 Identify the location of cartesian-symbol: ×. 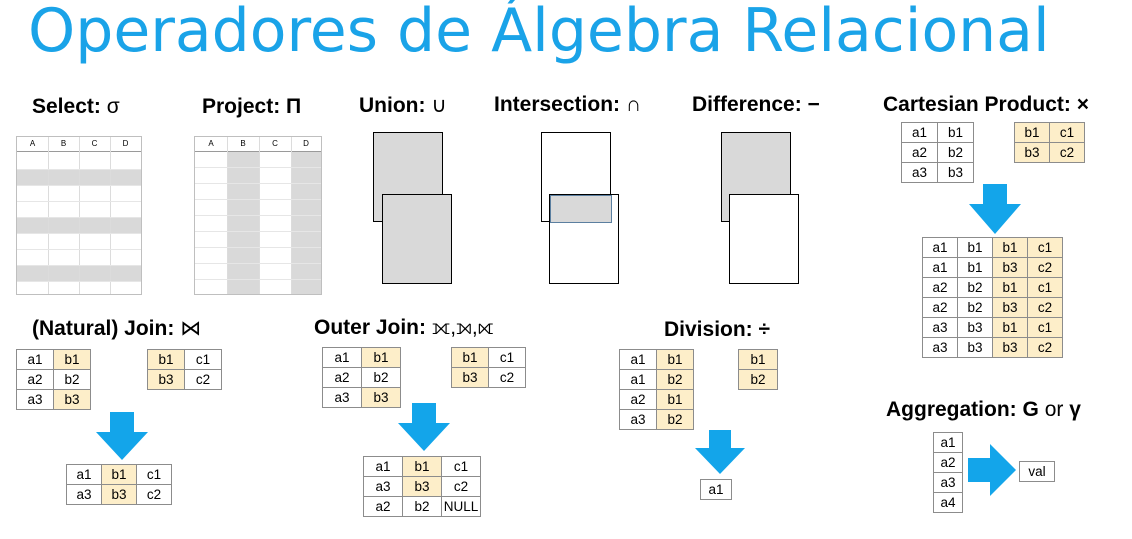
(1082, 104).